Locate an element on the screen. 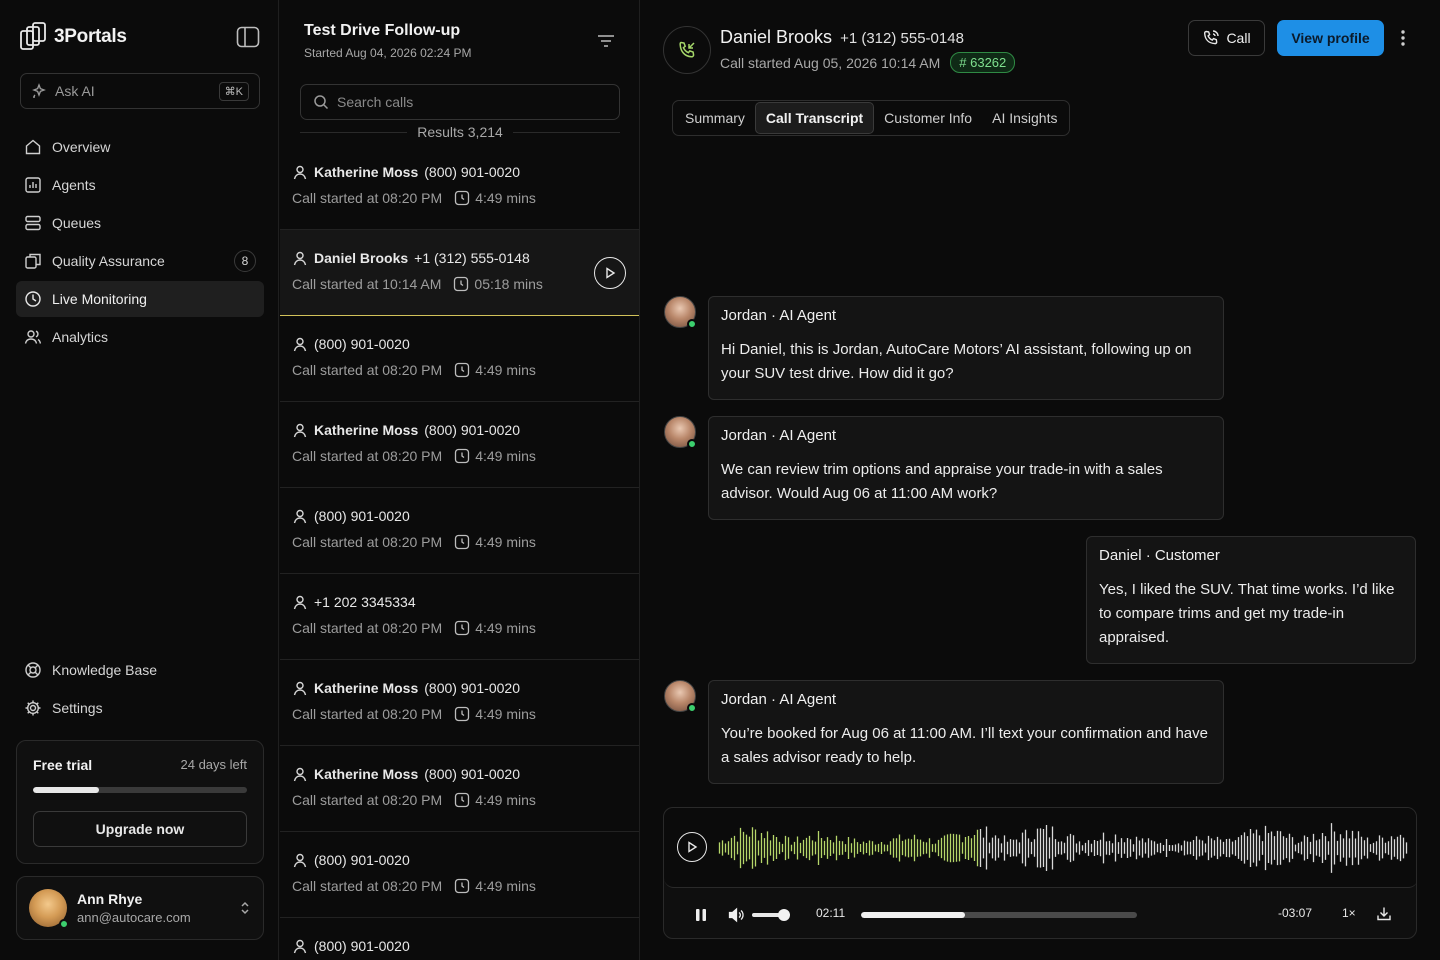 The width and height of the screenshot is (1440, 960). message-speaker: Daniel · Customer is located at coordinates (1159, 555).